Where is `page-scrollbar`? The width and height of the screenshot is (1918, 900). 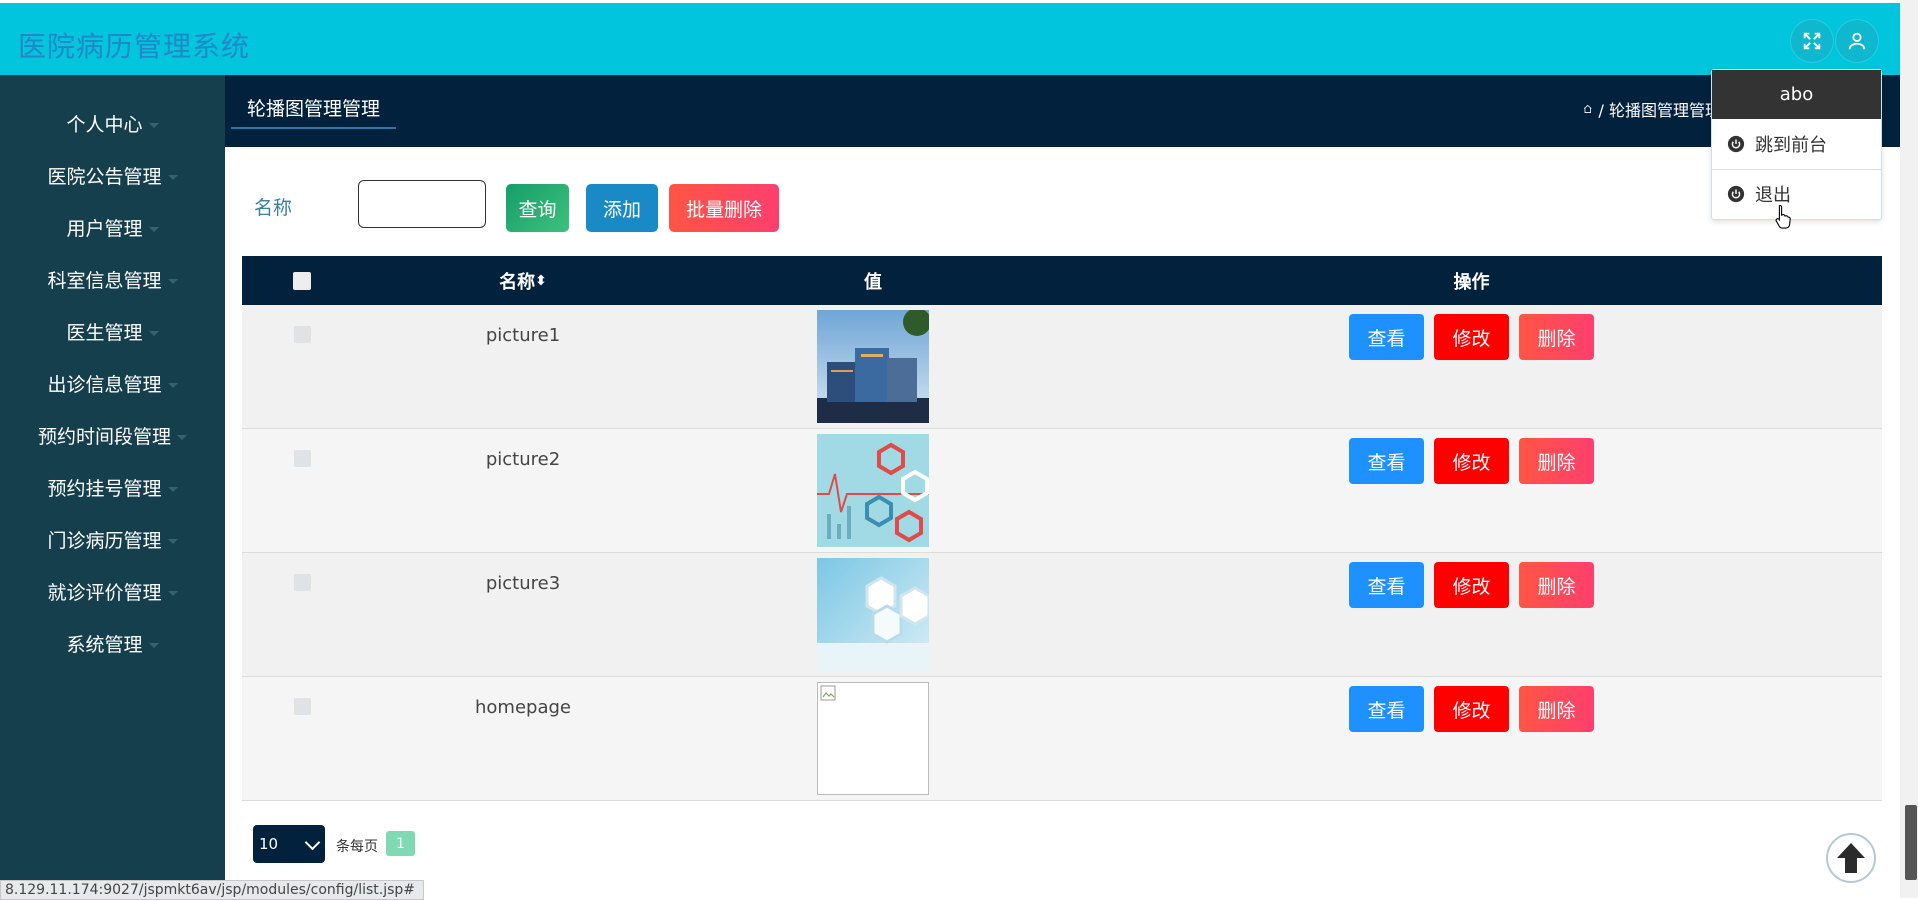 page-scrollbar is located at coordinates (1909, 449).